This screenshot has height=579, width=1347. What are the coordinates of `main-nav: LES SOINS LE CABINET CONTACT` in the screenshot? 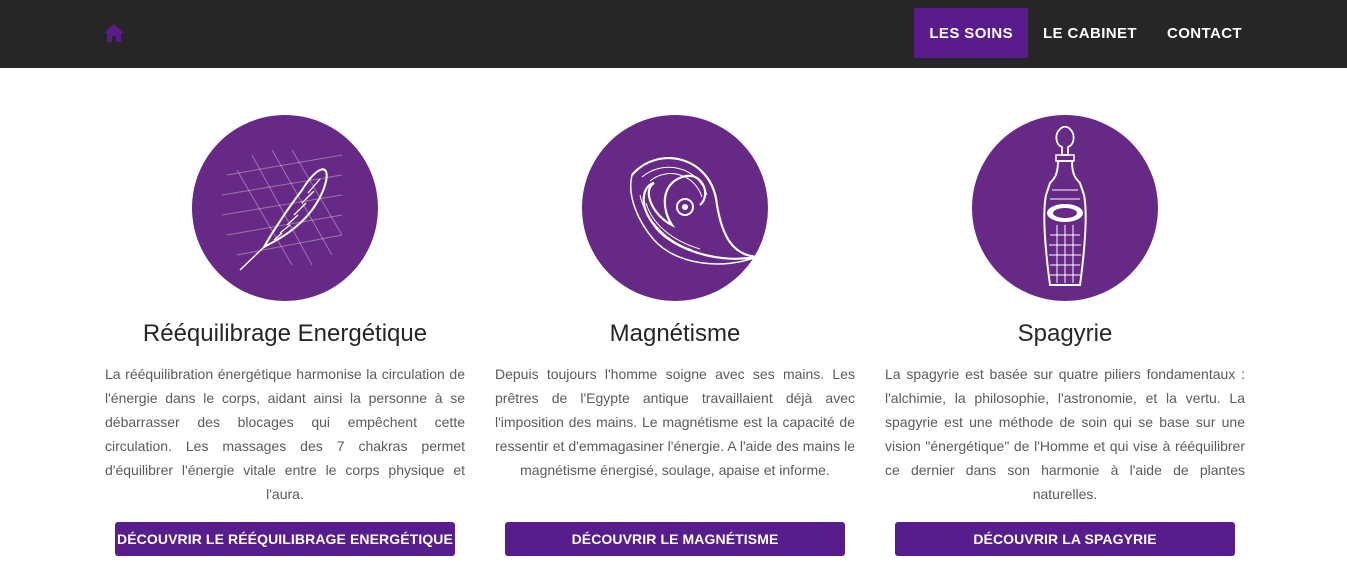 It's located at (1085, 33).